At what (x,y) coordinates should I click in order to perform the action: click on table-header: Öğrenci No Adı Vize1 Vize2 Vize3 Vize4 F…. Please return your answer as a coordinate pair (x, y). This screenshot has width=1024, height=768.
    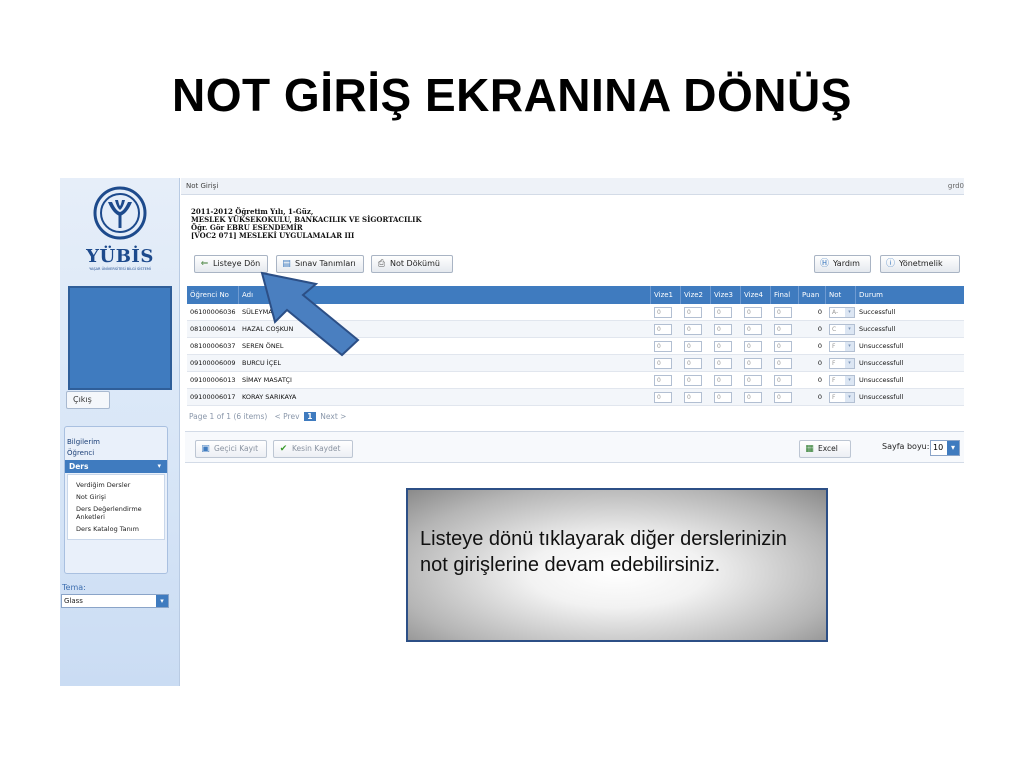
    Looking at the image, I should click on (575, 295).